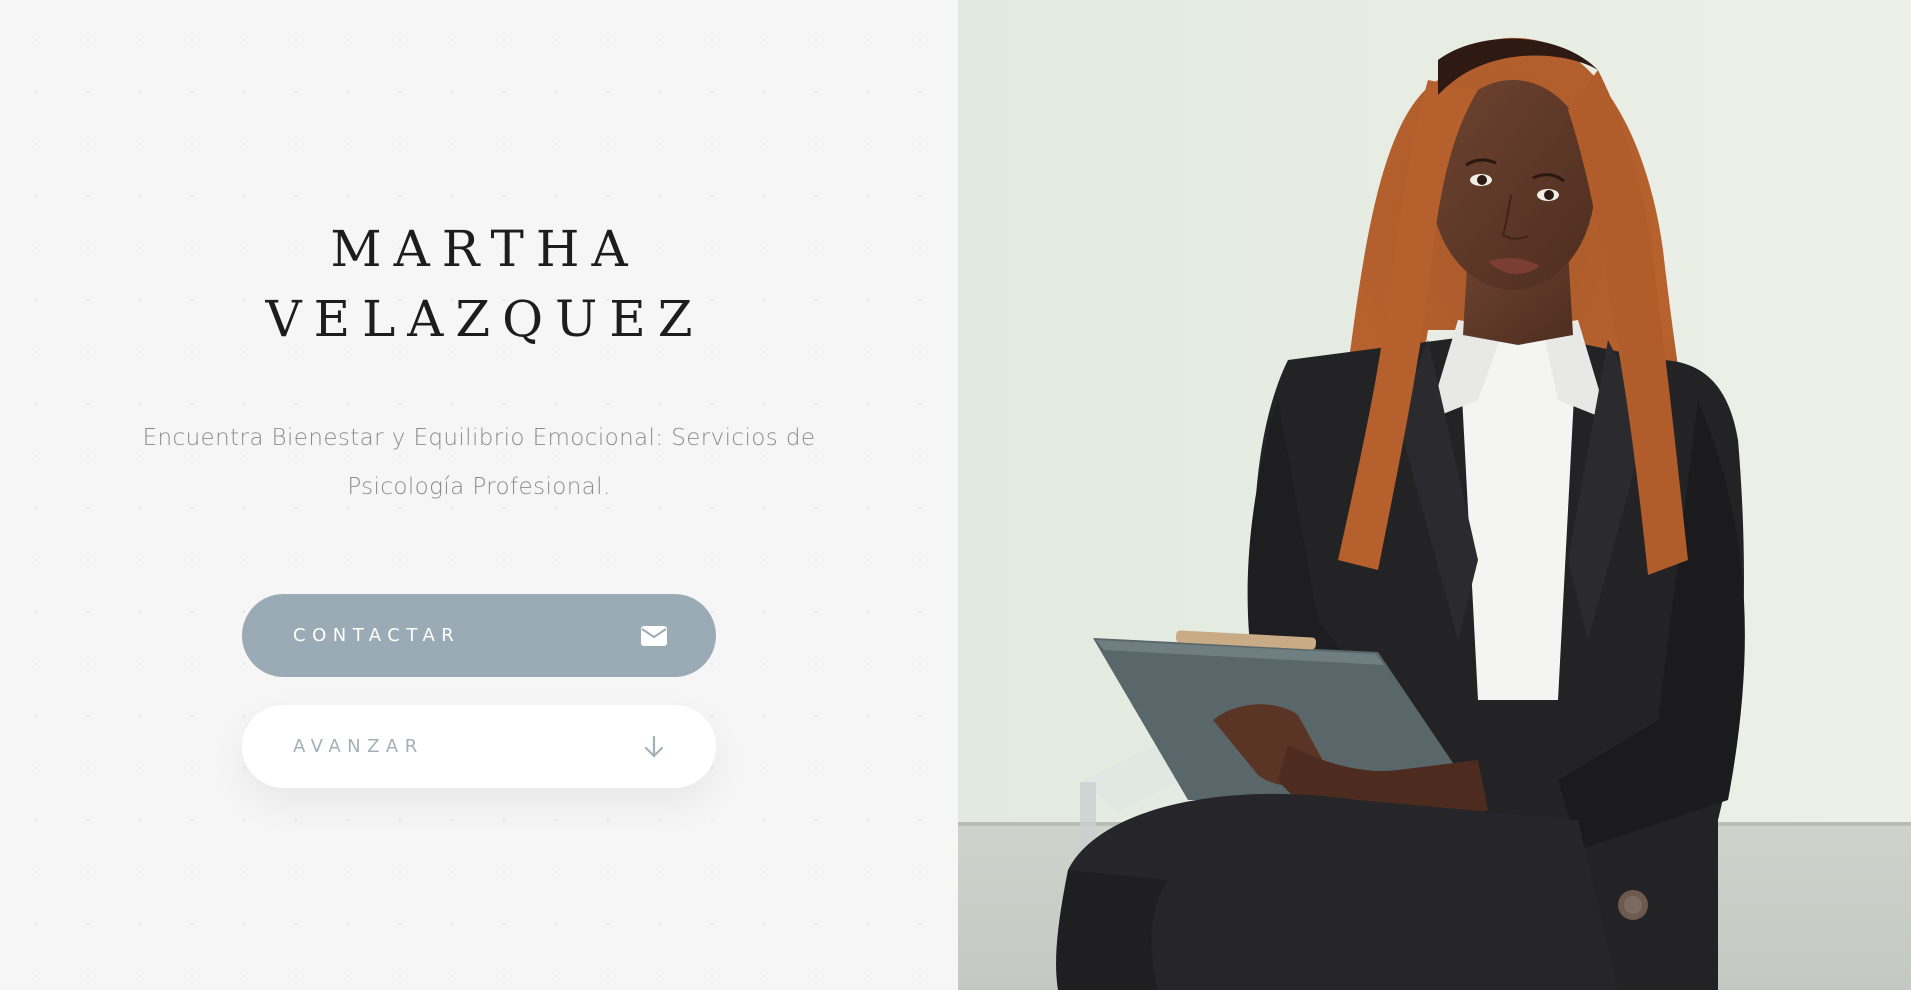 The image size is (1911, 990). I want to click on title-line-first: MARTHA, so click(485, 249).